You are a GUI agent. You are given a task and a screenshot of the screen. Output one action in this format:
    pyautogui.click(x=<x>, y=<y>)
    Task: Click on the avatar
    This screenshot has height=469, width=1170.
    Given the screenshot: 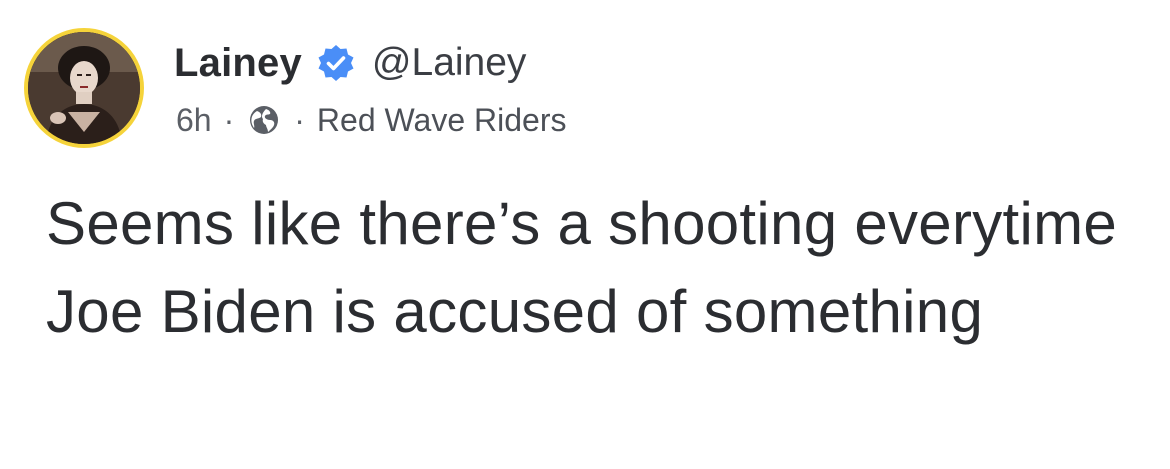 What is the action you would take?
    pyautogui.click(x=84, y=88)
    